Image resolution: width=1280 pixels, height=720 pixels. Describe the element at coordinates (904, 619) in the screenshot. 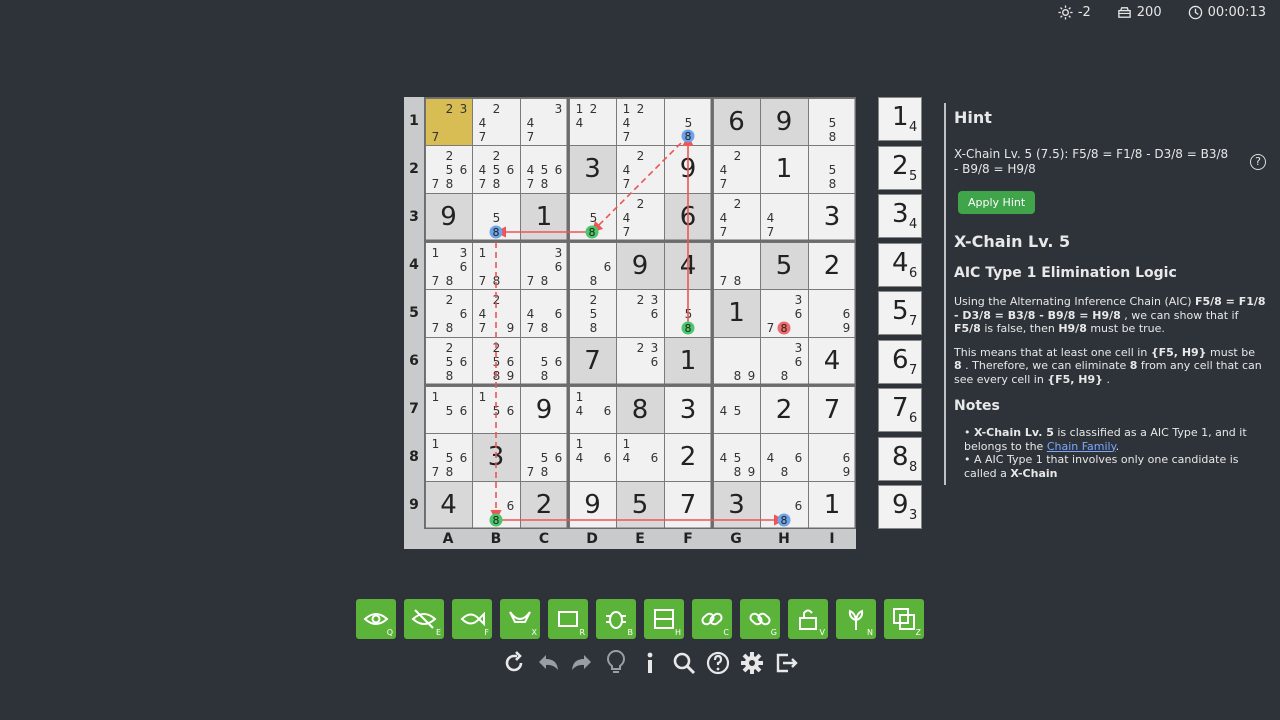

I see `tool-button-z: Z` at that location.